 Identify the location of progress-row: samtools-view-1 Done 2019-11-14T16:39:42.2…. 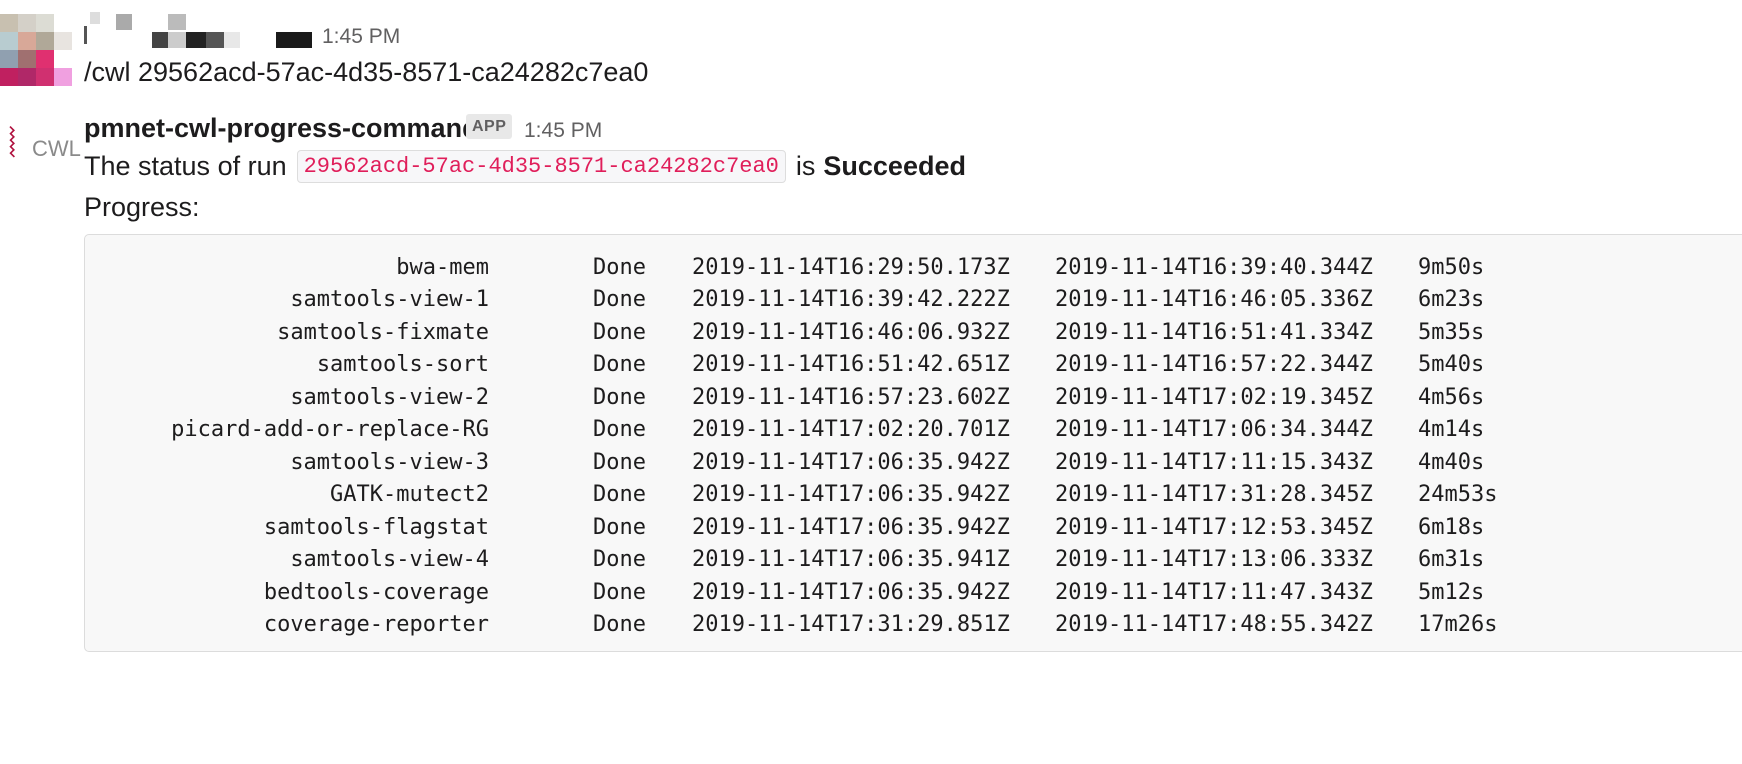
(791, 300).